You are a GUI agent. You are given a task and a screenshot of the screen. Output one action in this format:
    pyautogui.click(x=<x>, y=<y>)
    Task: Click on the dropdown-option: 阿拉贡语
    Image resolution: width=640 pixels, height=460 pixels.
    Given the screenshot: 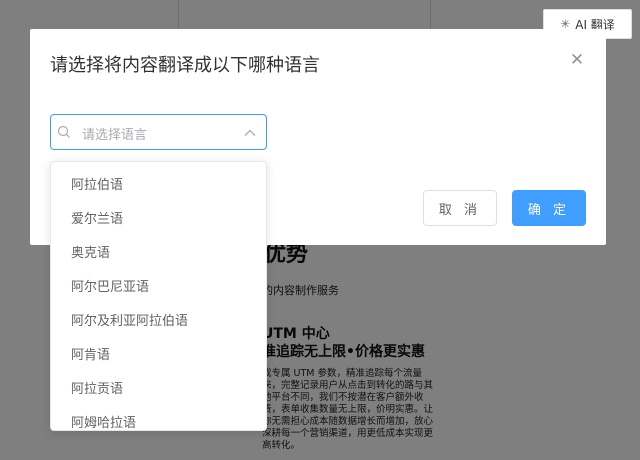 What is the action you would take?
    pyautogui.click(x=158, y=390)
    